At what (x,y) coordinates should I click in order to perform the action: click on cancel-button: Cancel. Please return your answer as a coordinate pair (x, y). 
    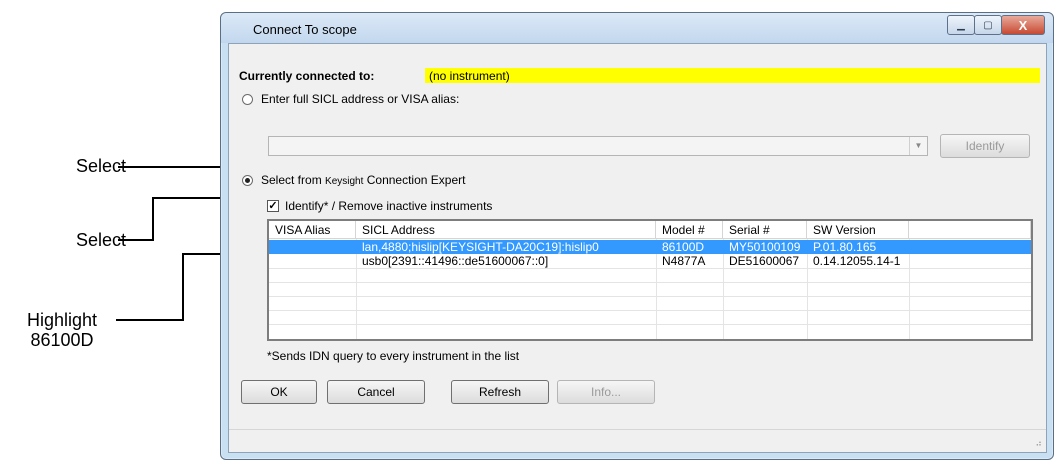
    Looking at the image, I should click on (376, 392).